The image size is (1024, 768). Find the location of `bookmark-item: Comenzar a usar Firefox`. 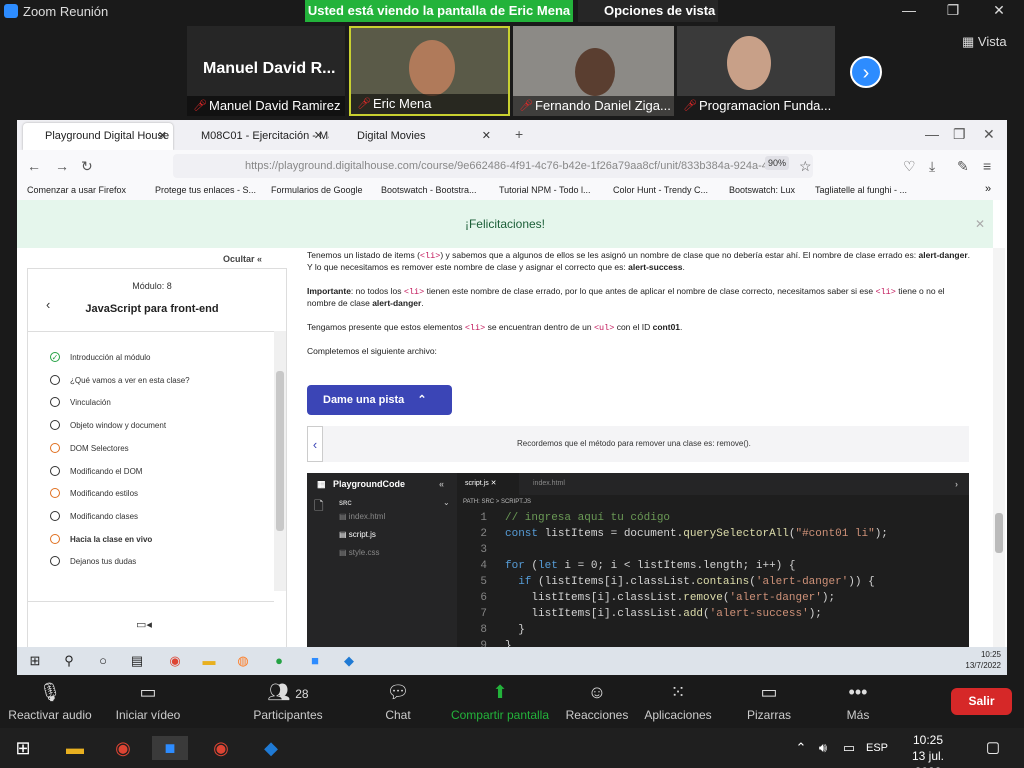

bookmark-item: Comenzar a usar Firefox is located at coordinates (76, 190).